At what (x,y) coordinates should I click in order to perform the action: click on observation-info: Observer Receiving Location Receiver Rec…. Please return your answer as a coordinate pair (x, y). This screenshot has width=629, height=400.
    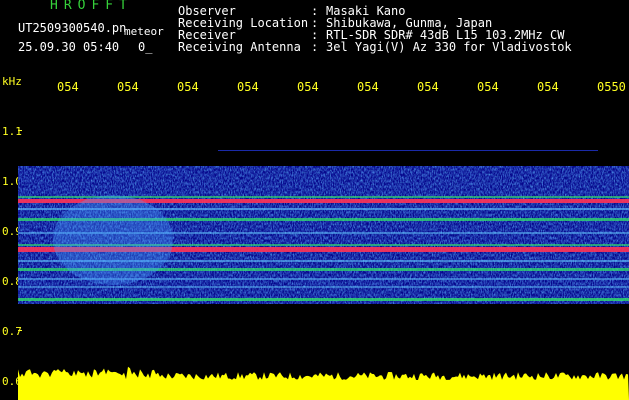
    Looking at the image, I should click on (403, 30).